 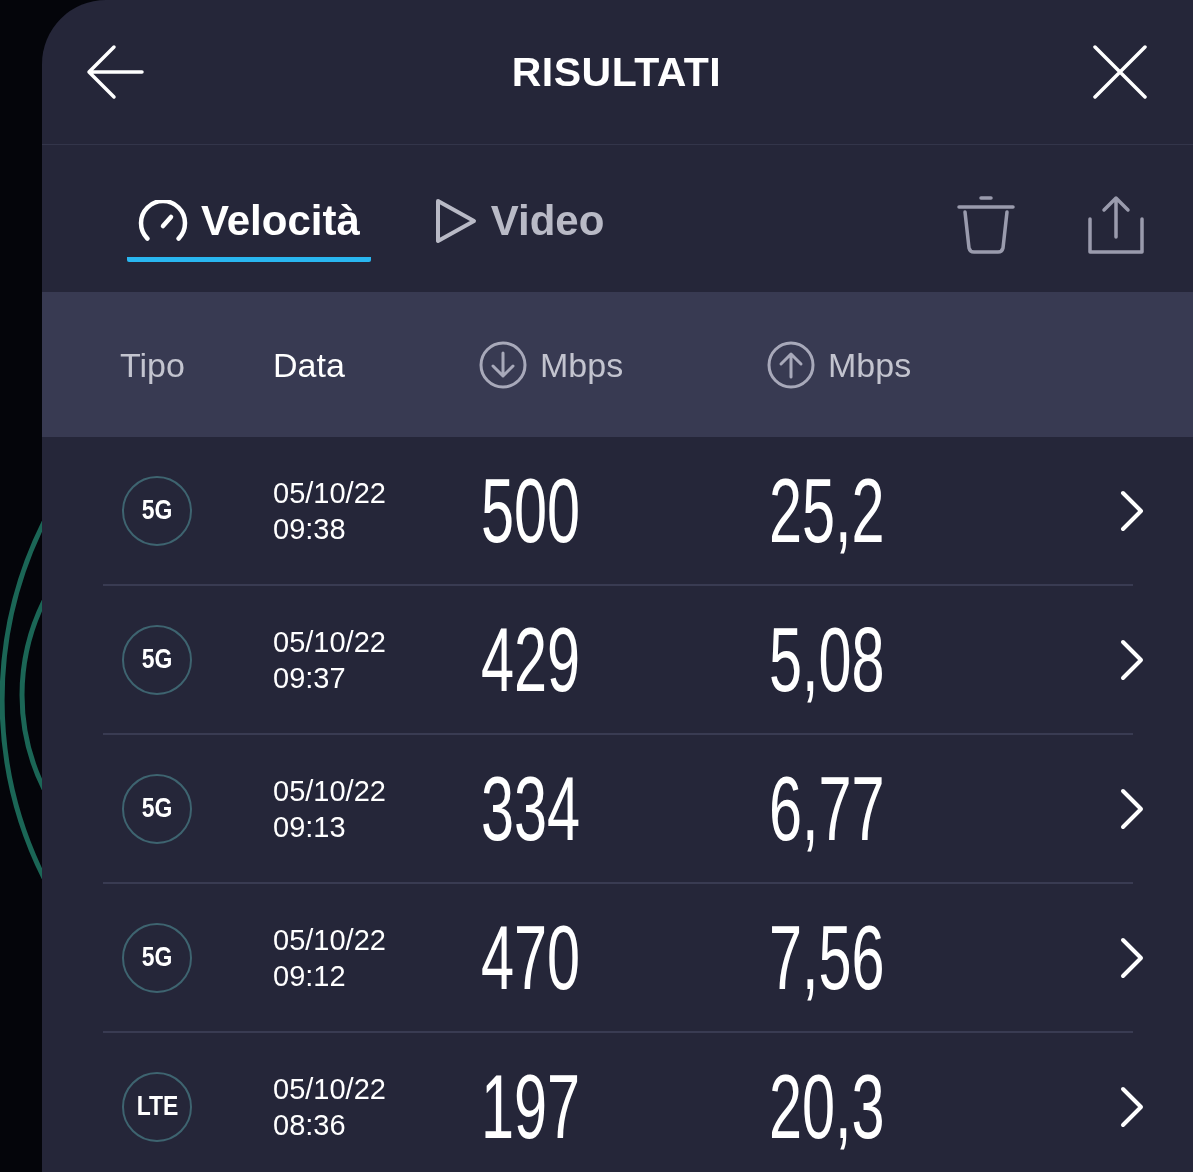 What do you see at coordinates (309, 364) in the screenshot?
I see `column-header: Data` at bounding box center [309, 364].